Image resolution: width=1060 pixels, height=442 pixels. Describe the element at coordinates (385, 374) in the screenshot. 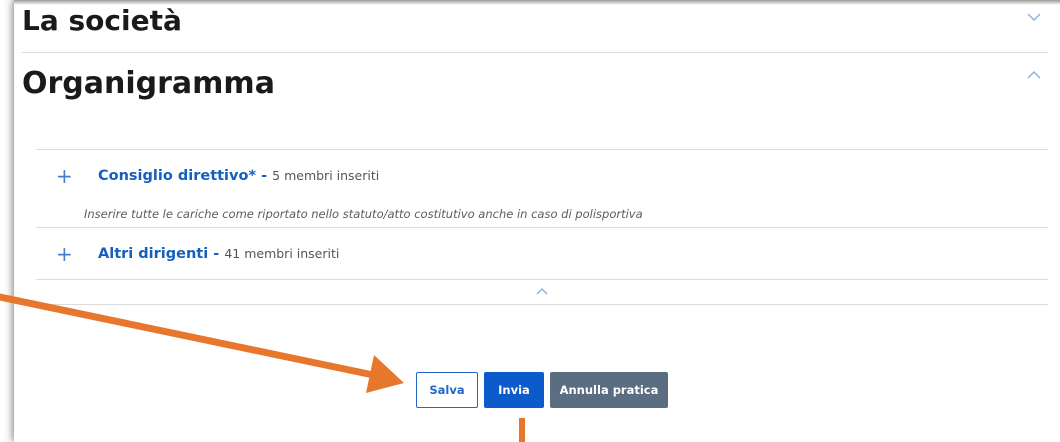

I see `annotation-arrowhead` at that location.